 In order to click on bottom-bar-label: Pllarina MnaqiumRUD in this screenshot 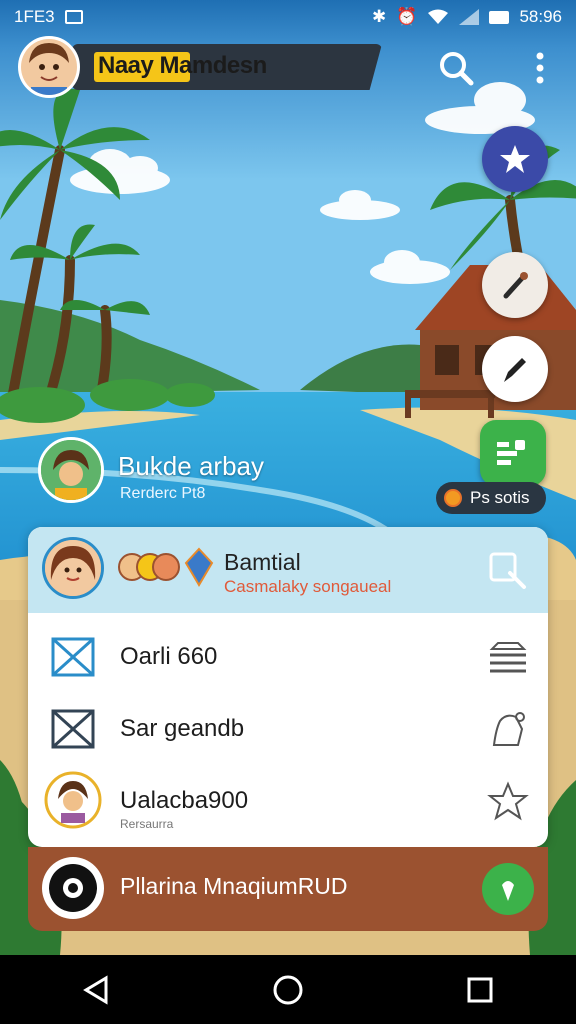, I will do `click(234, 886)`.